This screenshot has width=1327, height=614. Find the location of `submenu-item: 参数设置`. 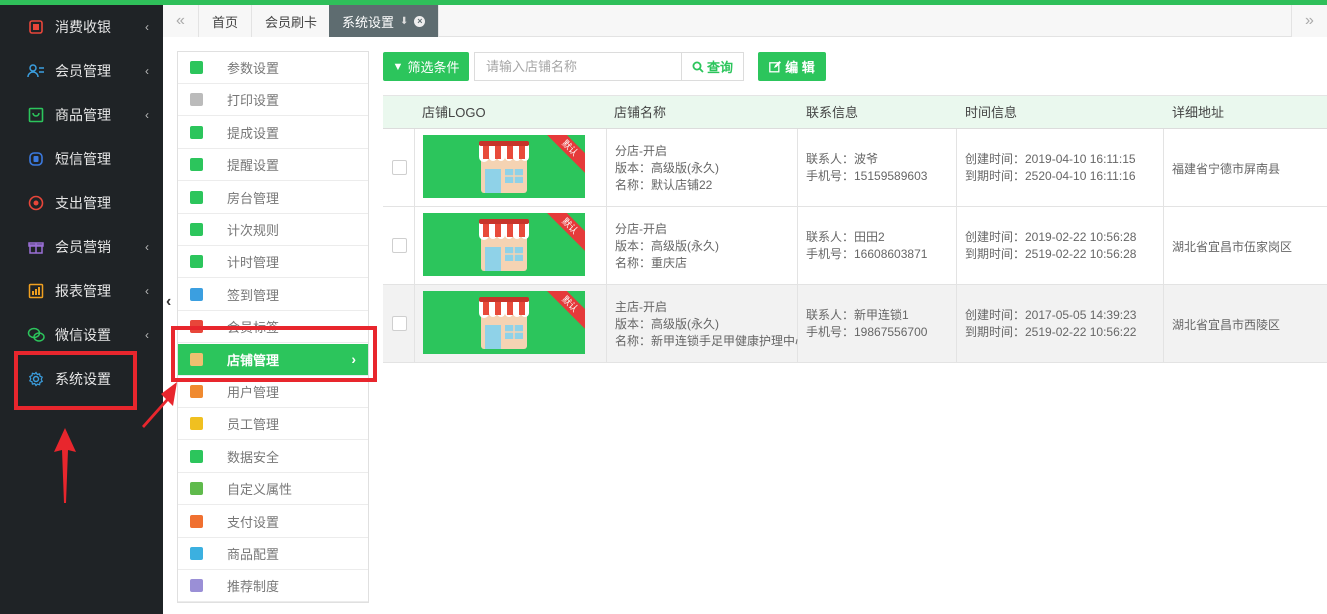

submenu-item: 参数设置 is located at coordinates (273, 68).